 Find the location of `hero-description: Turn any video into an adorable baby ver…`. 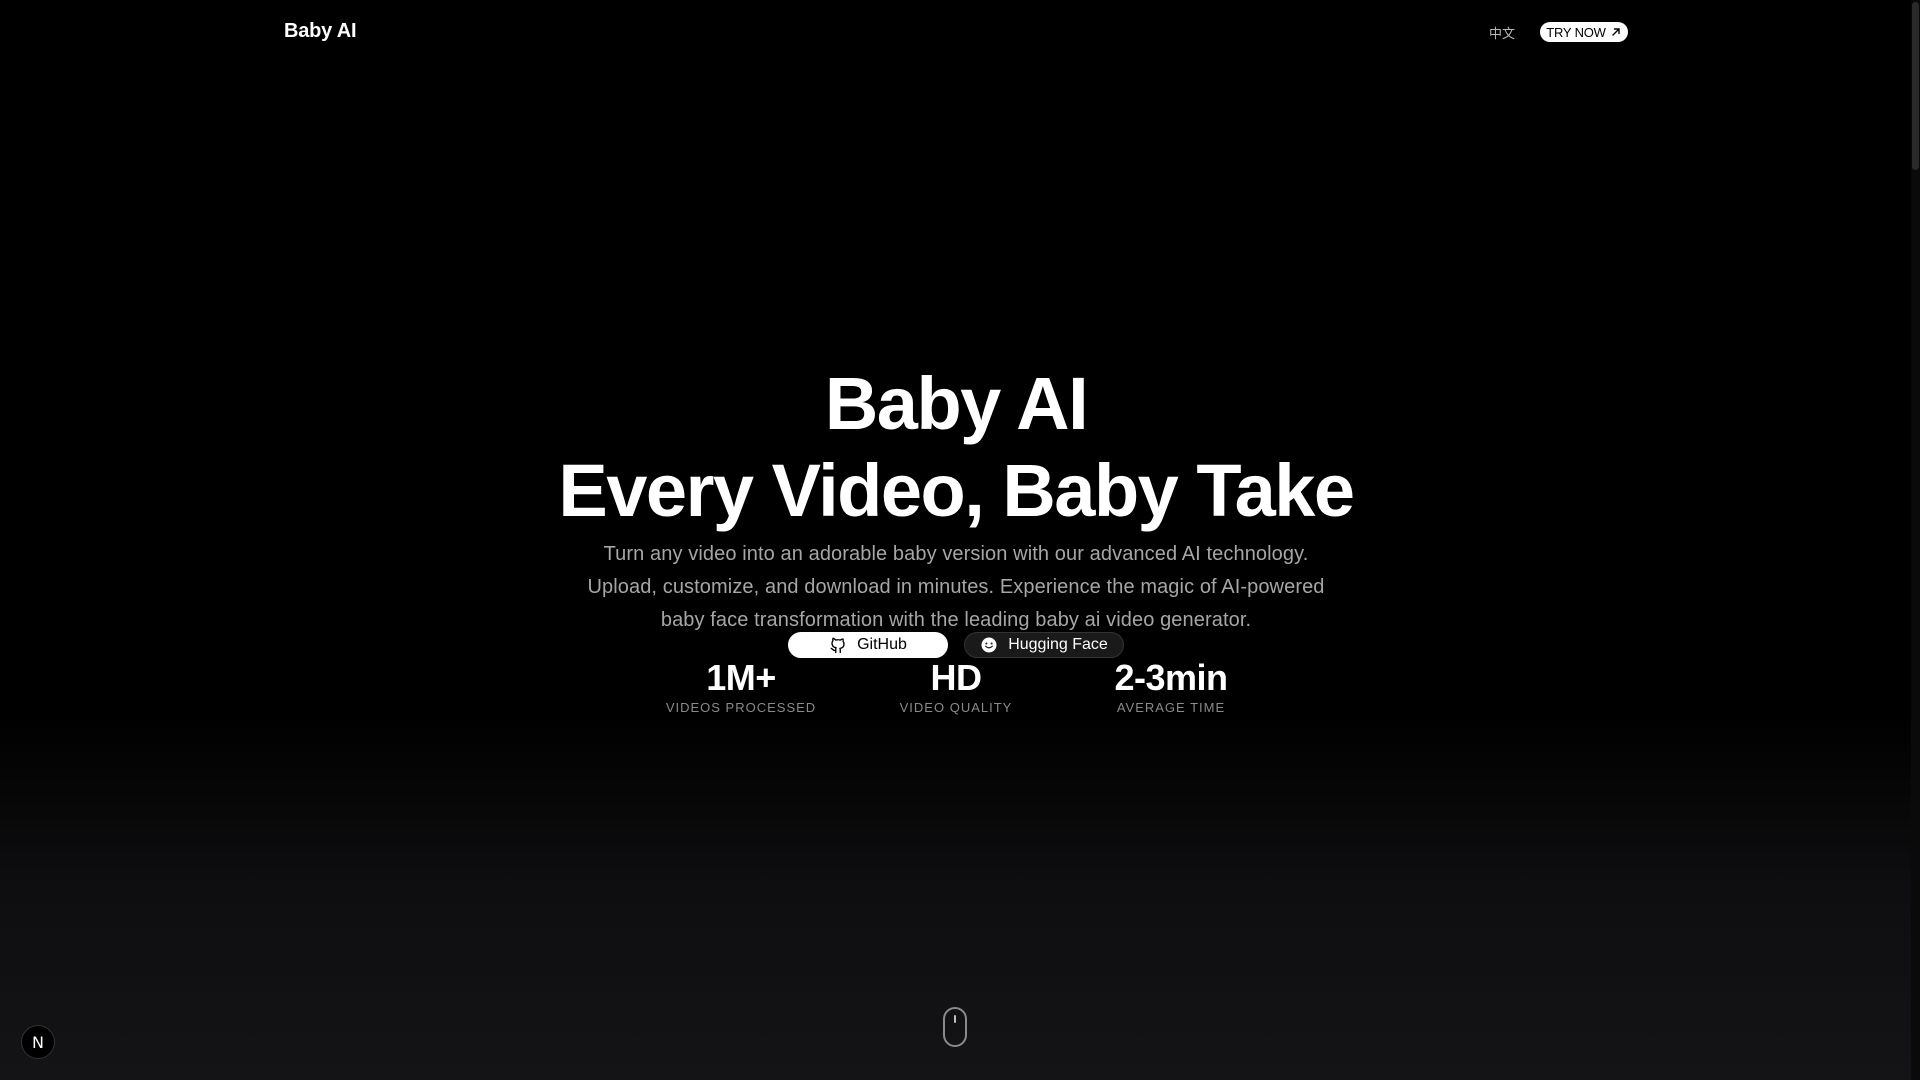

hero-description: Turn any video into an adorable baby ver… is located at coordinates (956, 587).